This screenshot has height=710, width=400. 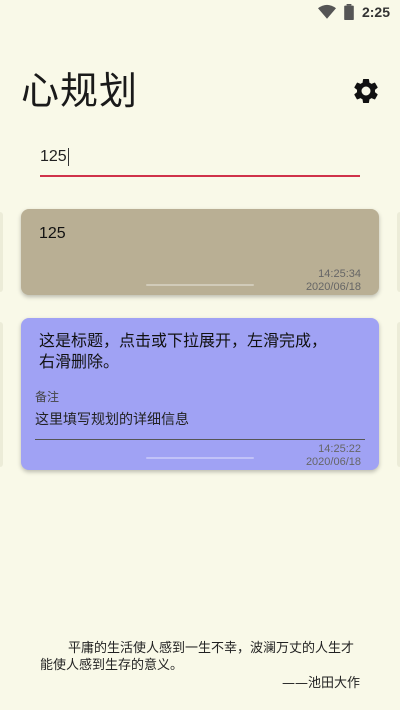 I want to click on card-timestamp: 14:25:22 2020/06/18, so click(x=333, y=456).